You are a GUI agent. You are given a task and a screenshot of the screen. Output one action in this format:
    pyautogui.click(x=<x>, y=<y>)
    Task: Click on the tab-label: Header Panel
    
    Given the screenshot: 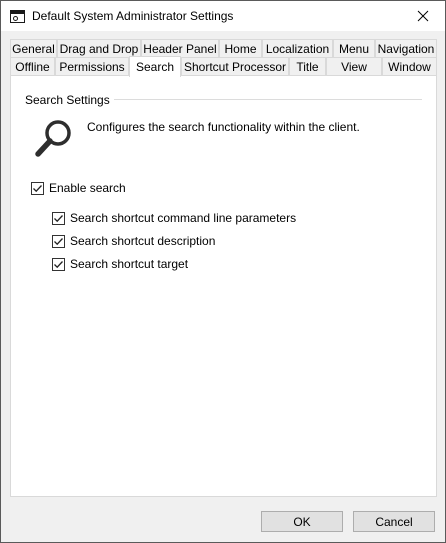 What is the action you would take?
    pyautogui.click(x=180, y=49)
    